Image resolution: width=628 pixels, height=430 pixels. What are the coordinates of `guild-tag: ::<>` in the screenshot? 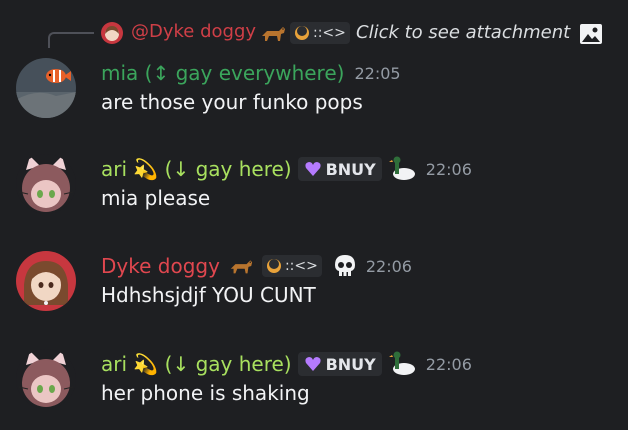 It's located at (291, 266).